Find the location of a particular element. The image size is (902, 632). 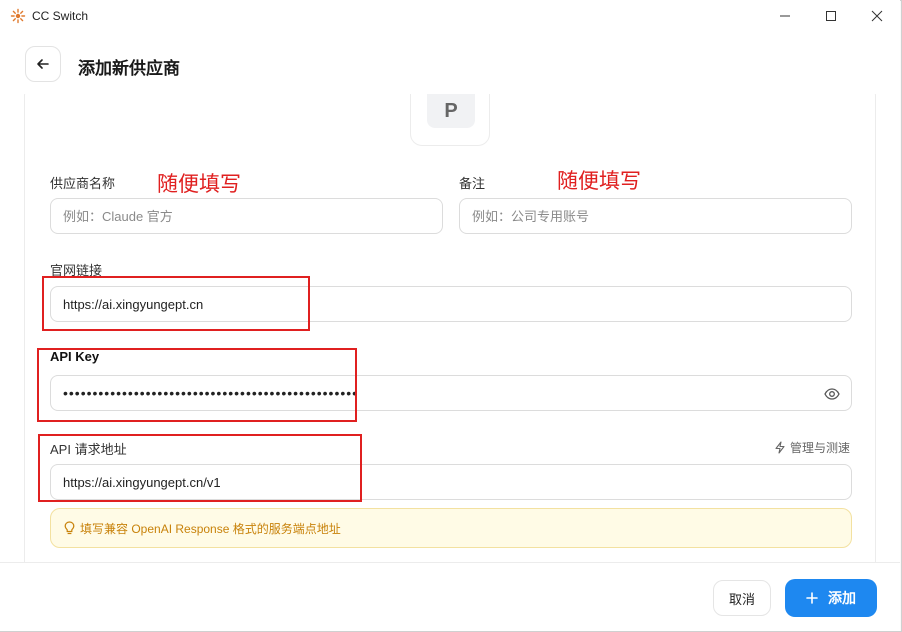

page-header: 添加新供应商 is located at coordinates (450, 63).